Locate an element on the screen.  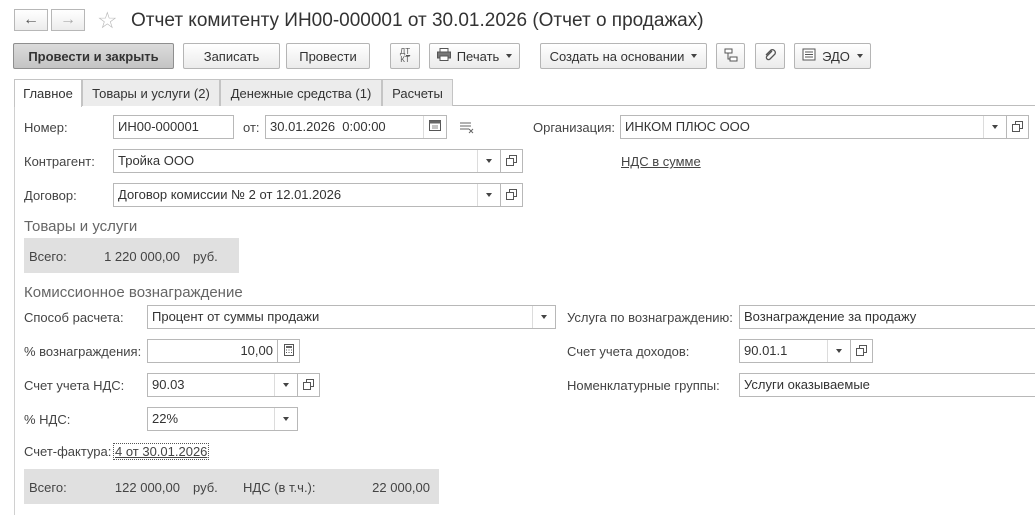
vat-rate-label: % НДС: is located at coordinates (47, 419).